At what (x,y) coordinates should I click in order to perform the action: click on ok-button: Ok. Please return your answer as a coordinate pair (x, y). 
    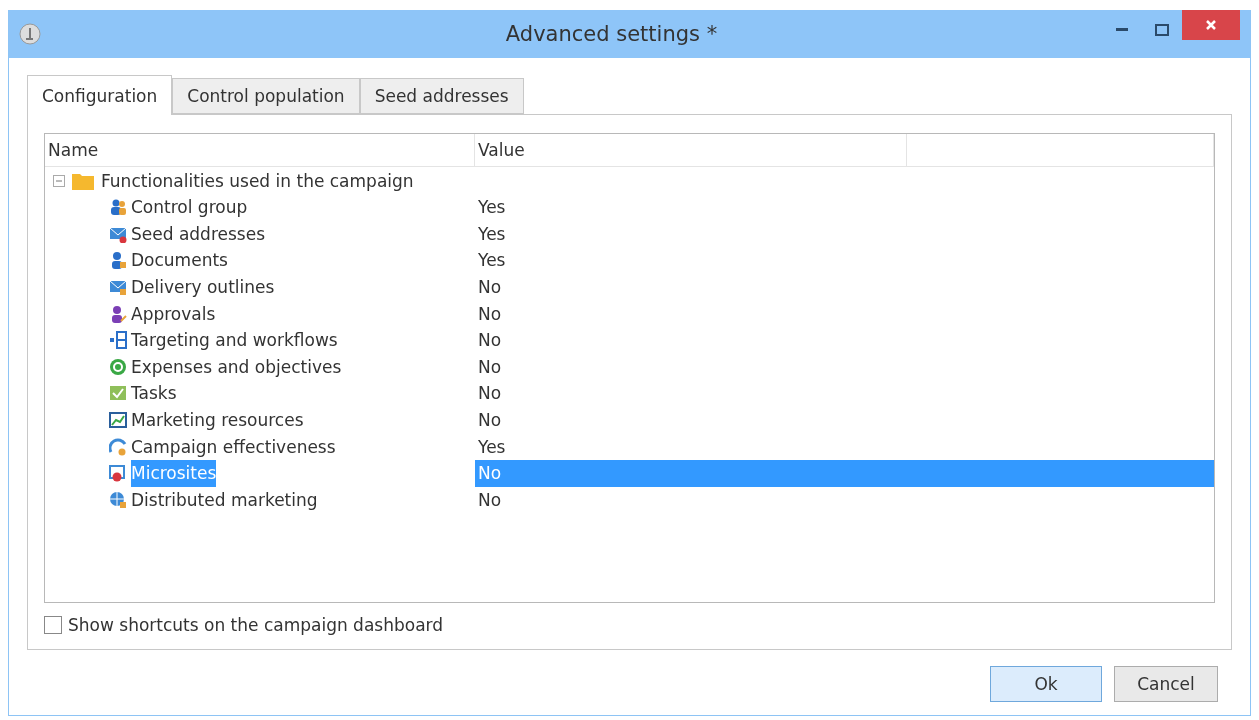
    Looking at the image, I should click on (1046, 684).